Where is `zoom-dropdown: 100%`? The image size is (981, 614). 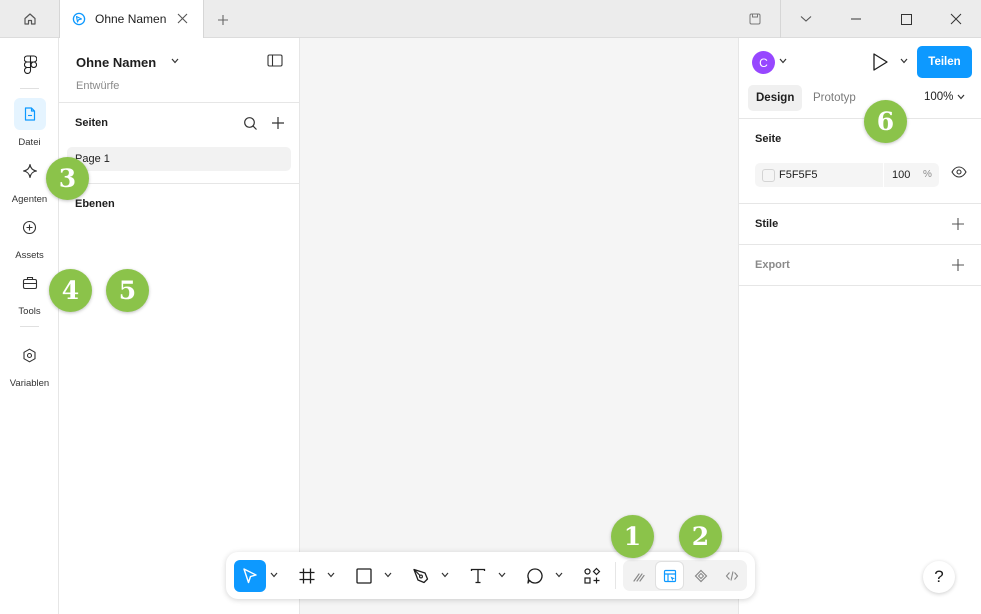
zoom-dropdown: 100% is located at coordinates (944, 97).